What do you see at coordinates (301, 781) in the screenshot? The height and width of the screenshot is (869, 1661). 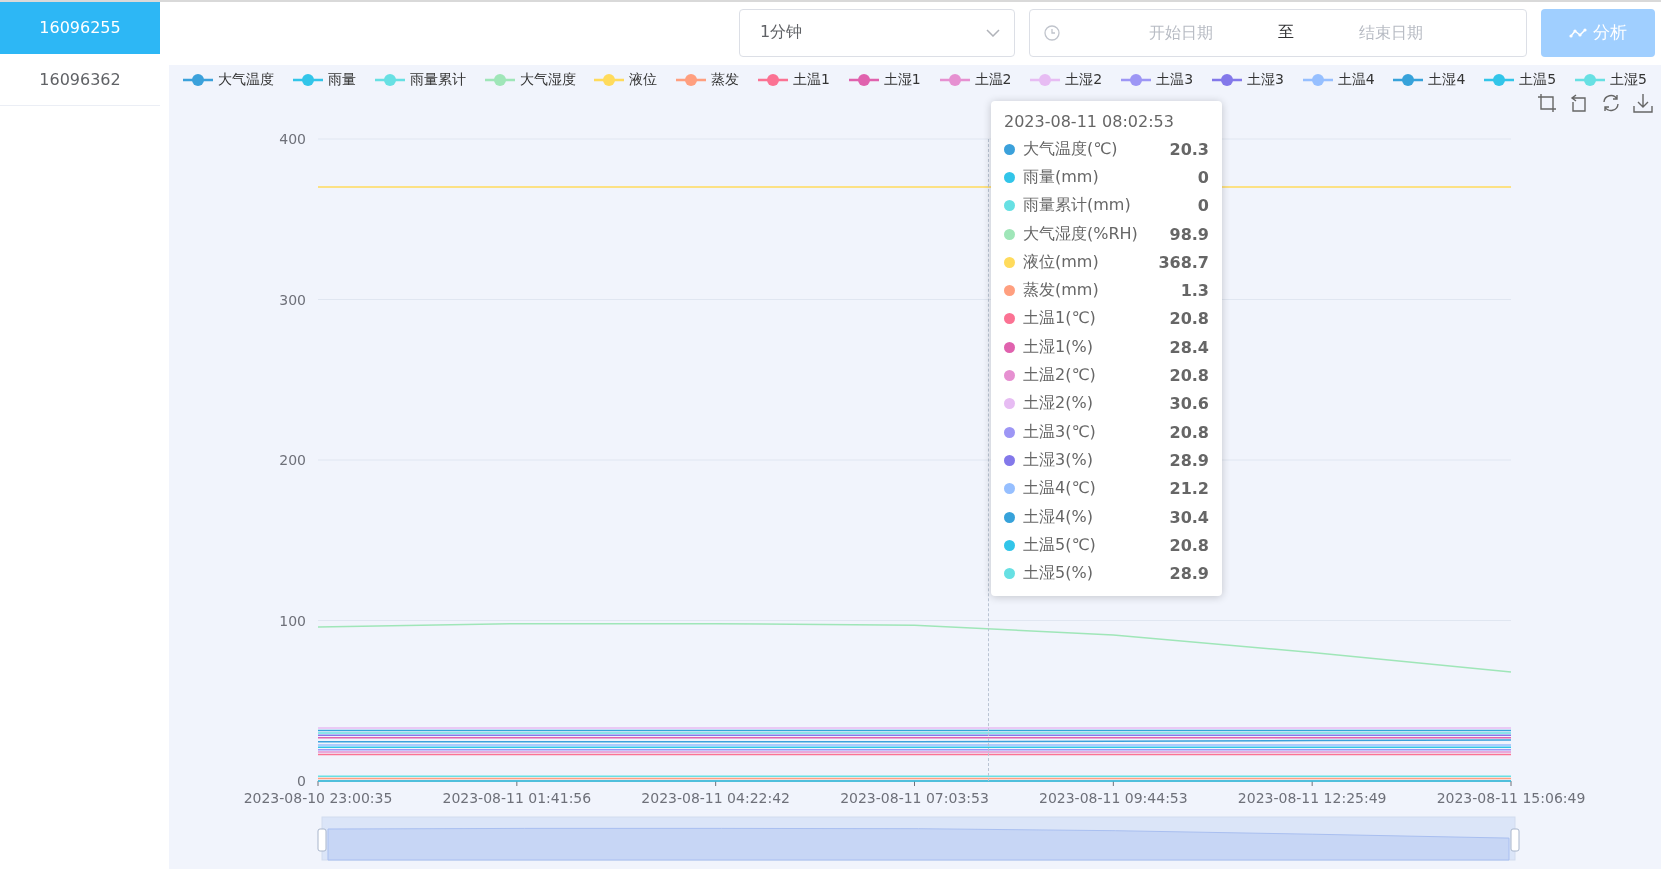 I see `y-axis-label: 0` at bounding box center [301, 781].